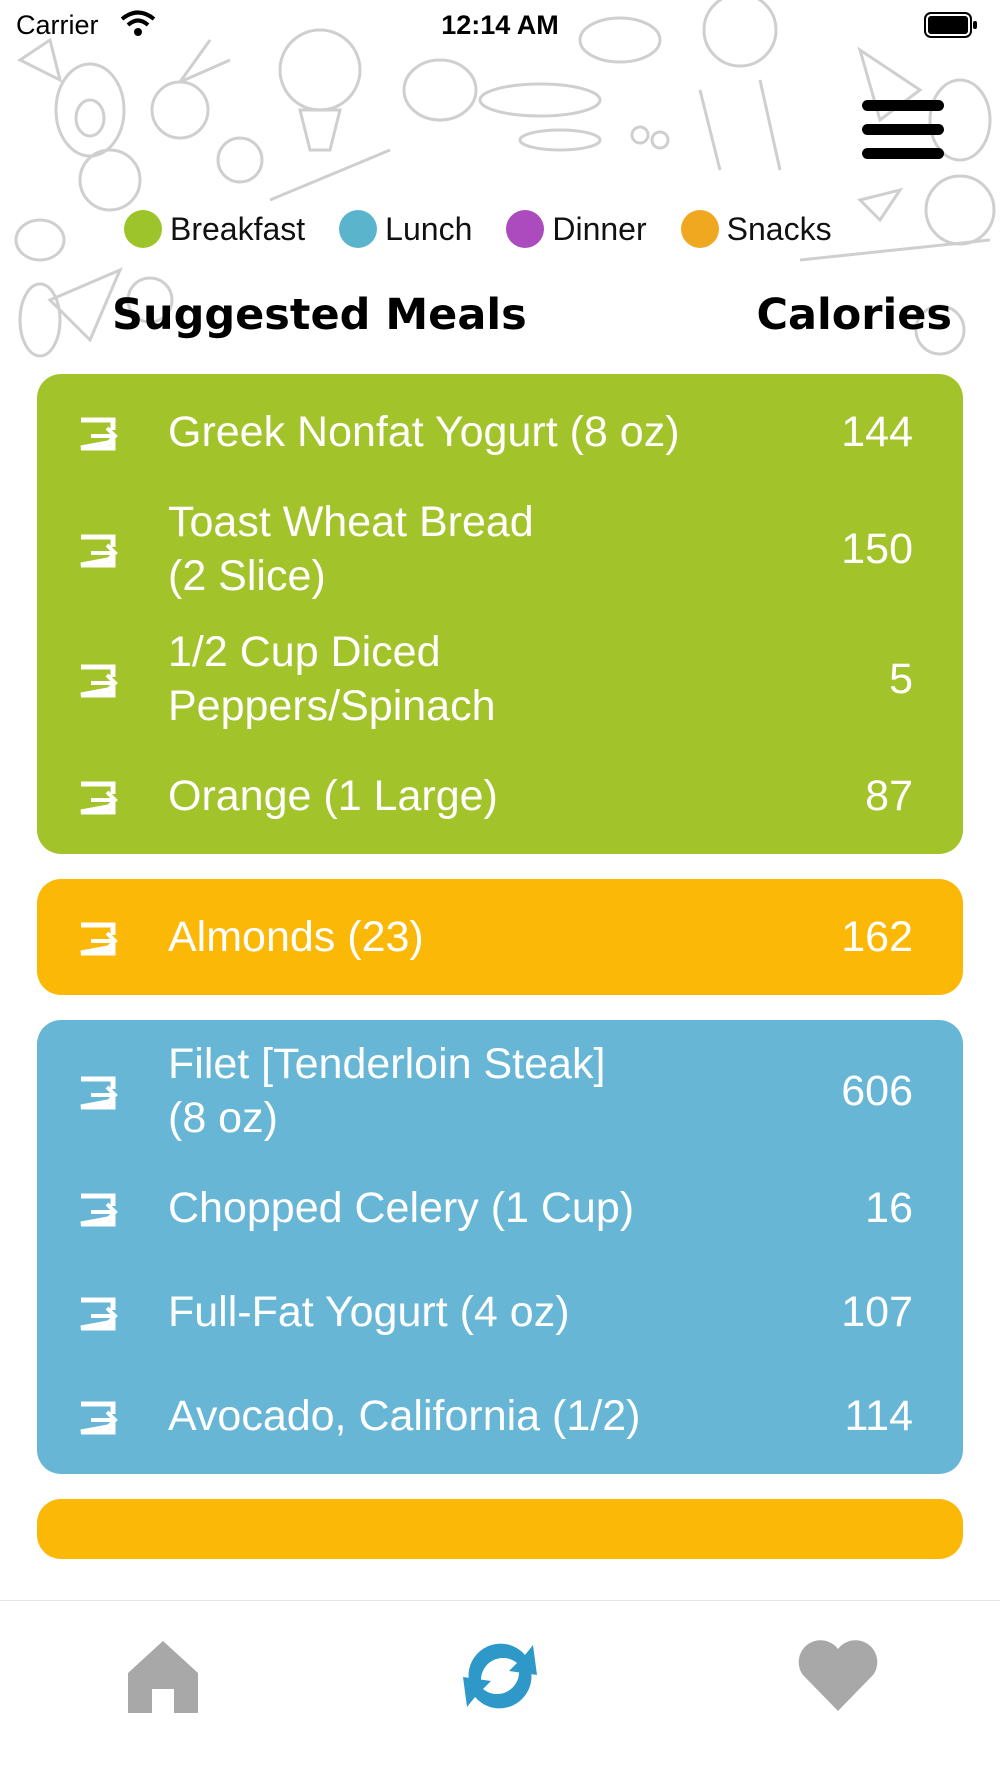 This screenshot has width=1000, height=1778. I want to click on meal-item-name-line1: 1/2 Cup Diced, so click(304, 652).